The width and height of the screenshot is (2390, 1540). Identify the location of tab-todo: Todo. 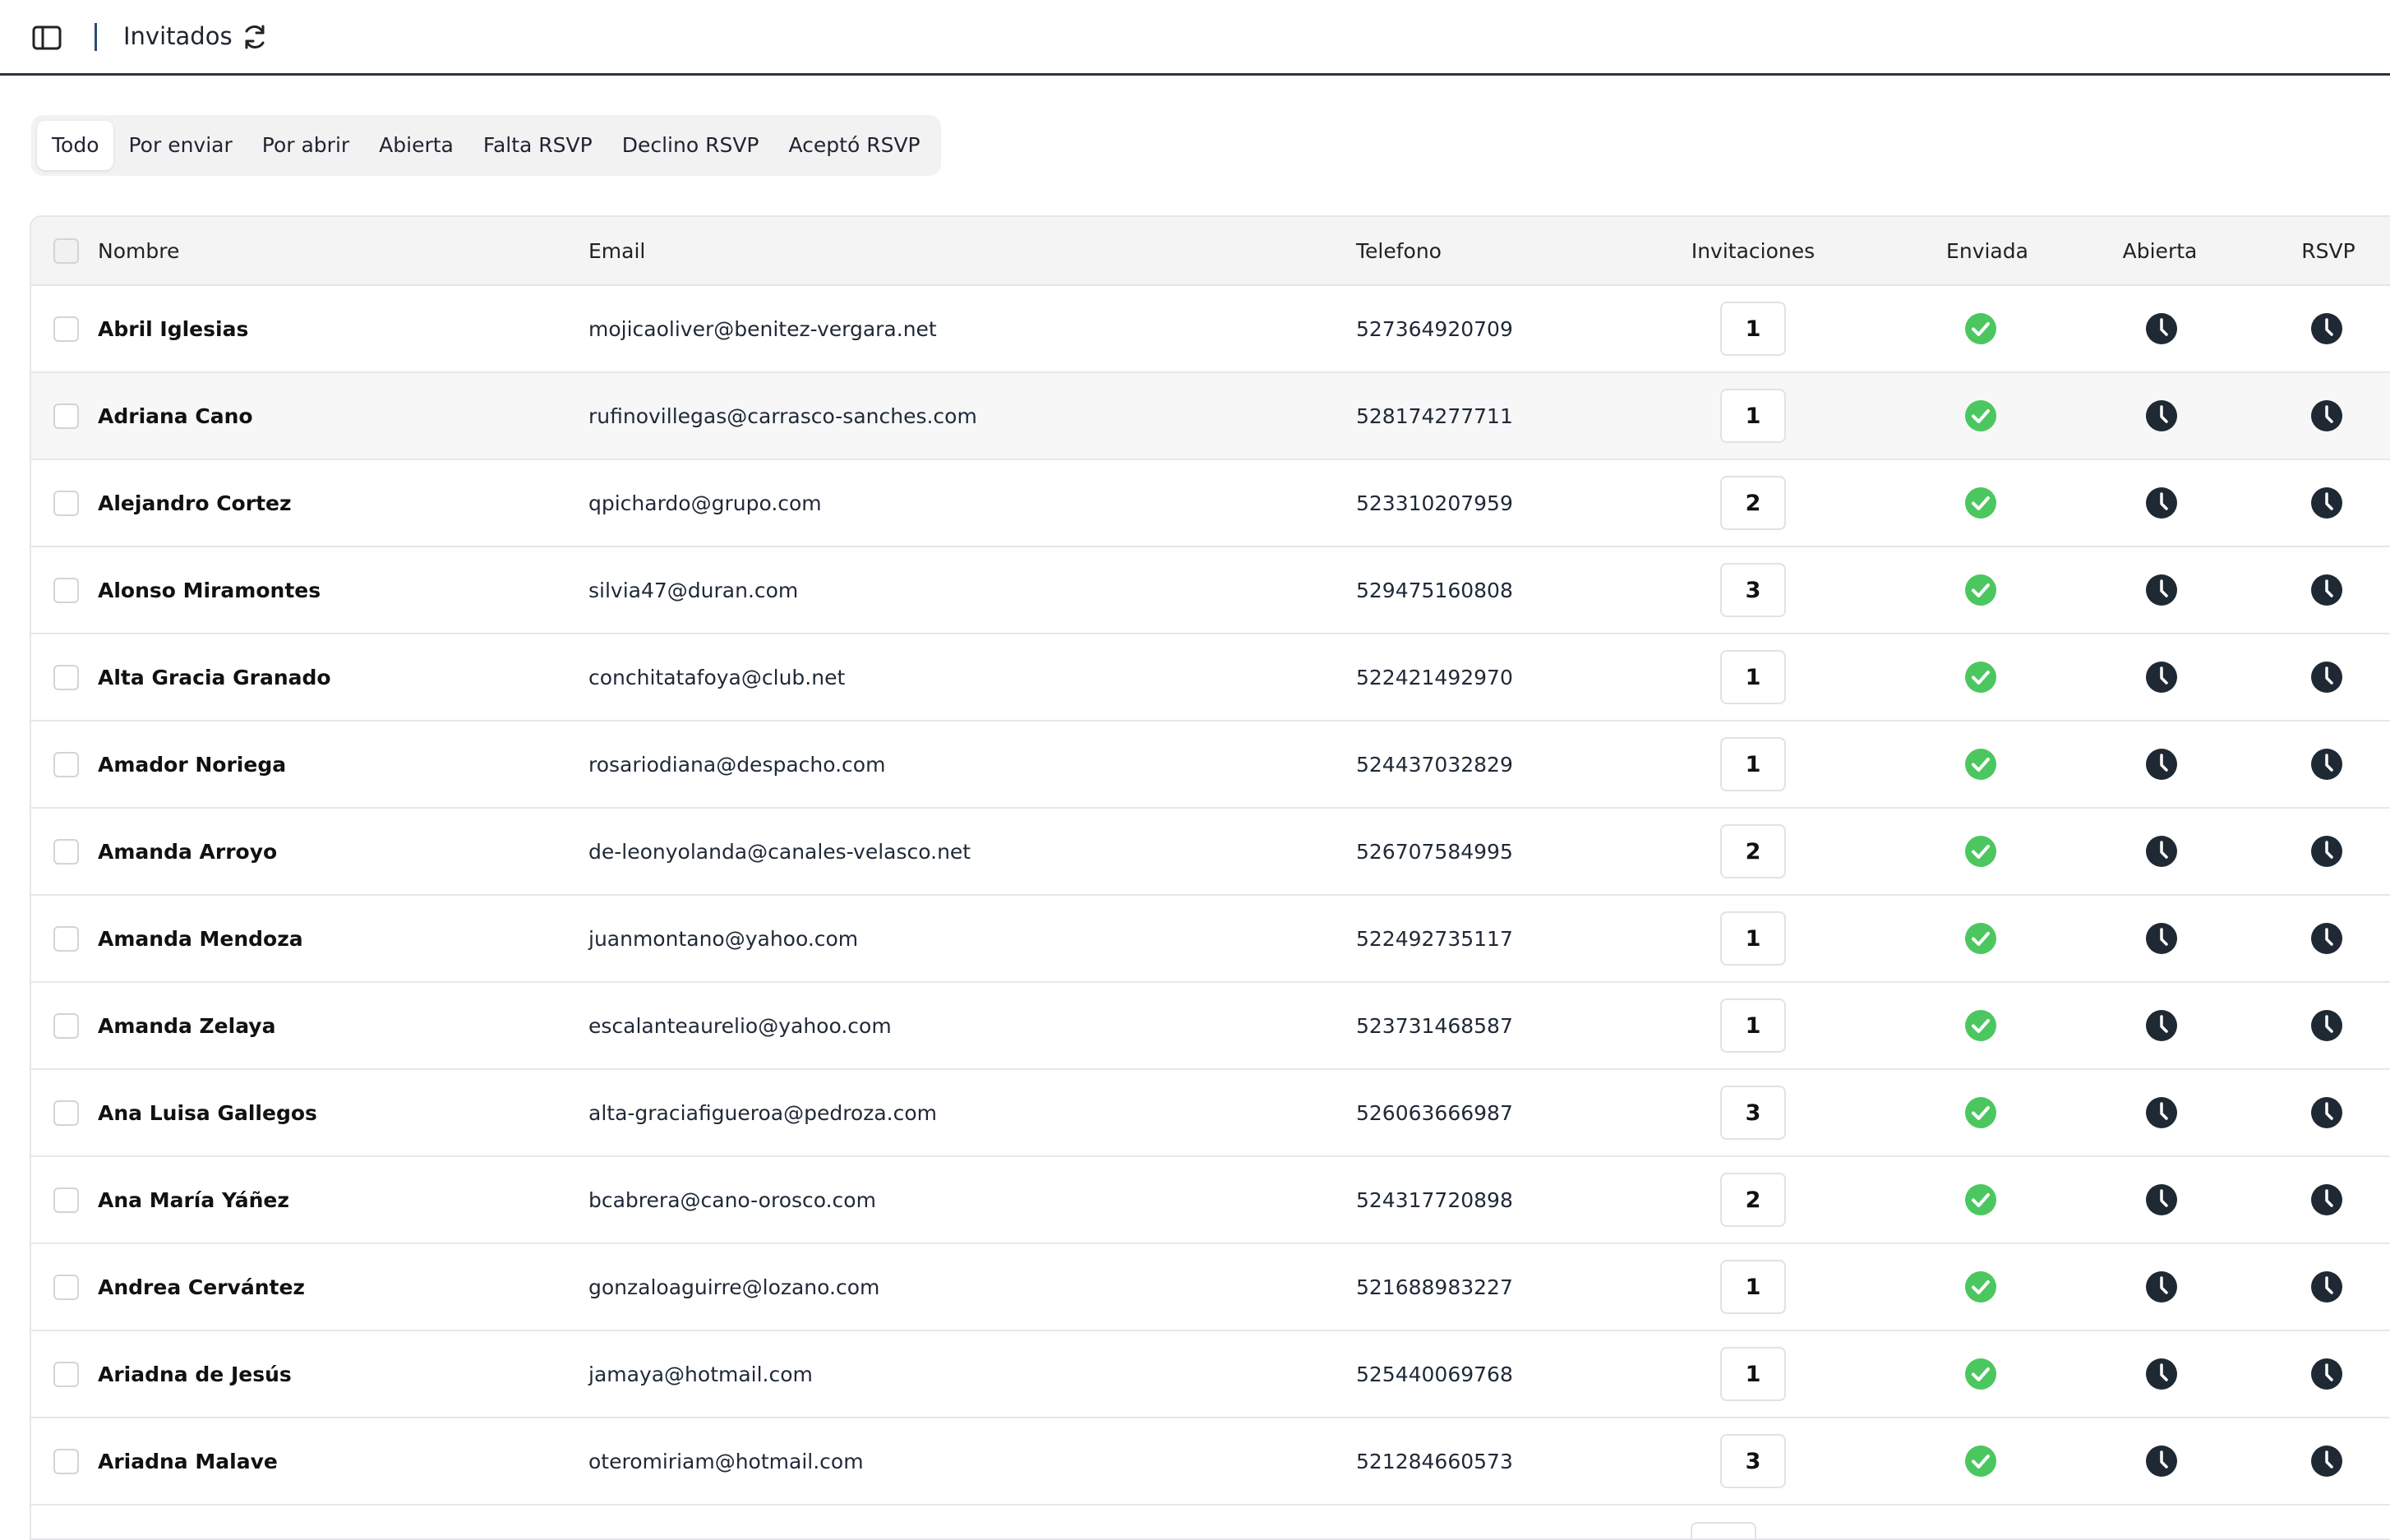
(75, 145).